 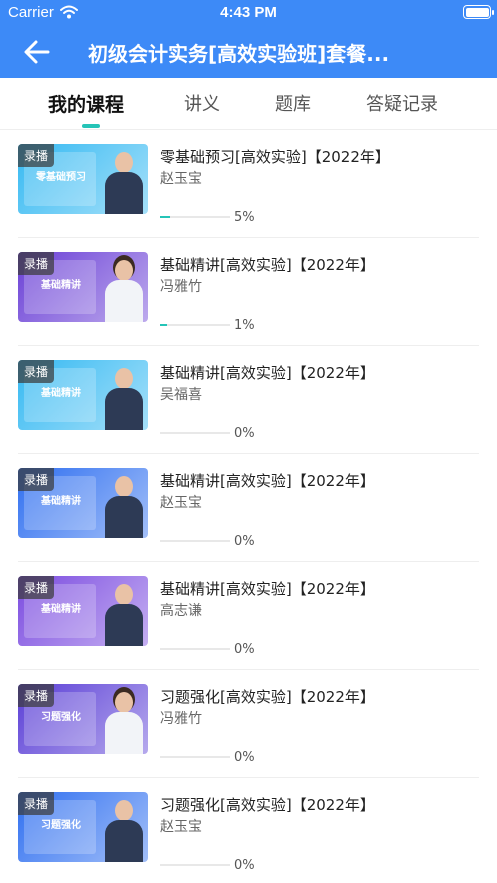 What do you see at coordinates (248, 616) in the screenshot?
I see `course-item: 基础精讲 录播 基础精讲[高效实验]【2022年】 高志谦 0%` at bounding box center [248, 616].